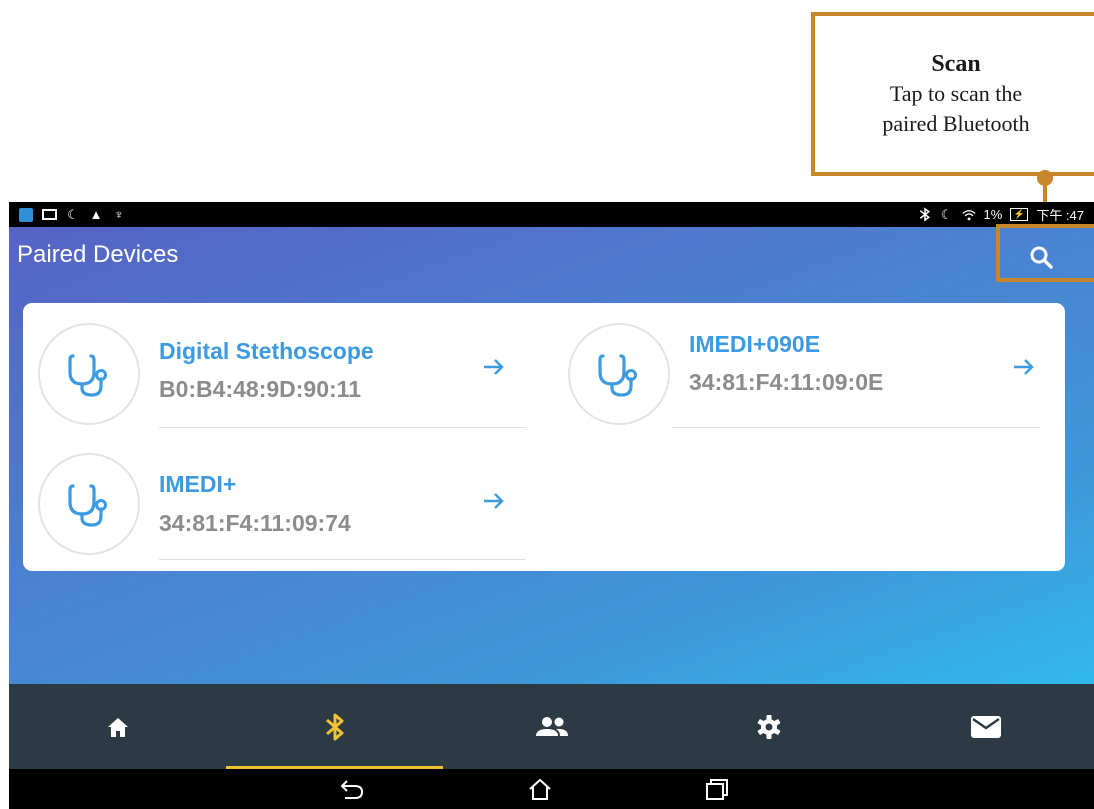 Image resolution: width=1094 pixels, height=809 pixels. What do you see at coordinates (260, 389) in the screenshot?
I see `device-mac-address: B0:B4:48:9D:90:11` at bounding box center [260, 389].